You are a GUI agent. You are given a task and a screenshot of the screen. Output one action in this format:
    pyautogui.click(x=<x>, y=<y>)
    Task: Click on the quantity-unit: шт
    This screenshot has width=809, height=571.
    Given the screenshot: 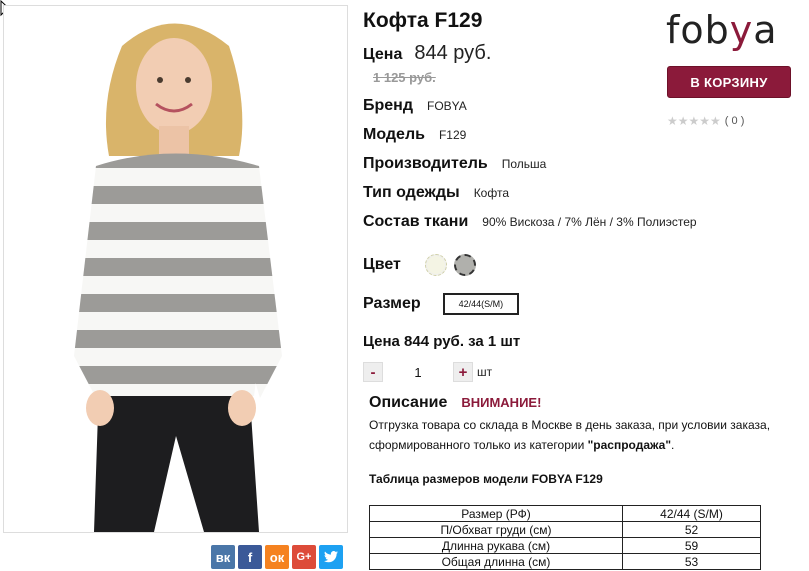 What is the action you would take?
    pyautogui.click(x=485, y=372)
    